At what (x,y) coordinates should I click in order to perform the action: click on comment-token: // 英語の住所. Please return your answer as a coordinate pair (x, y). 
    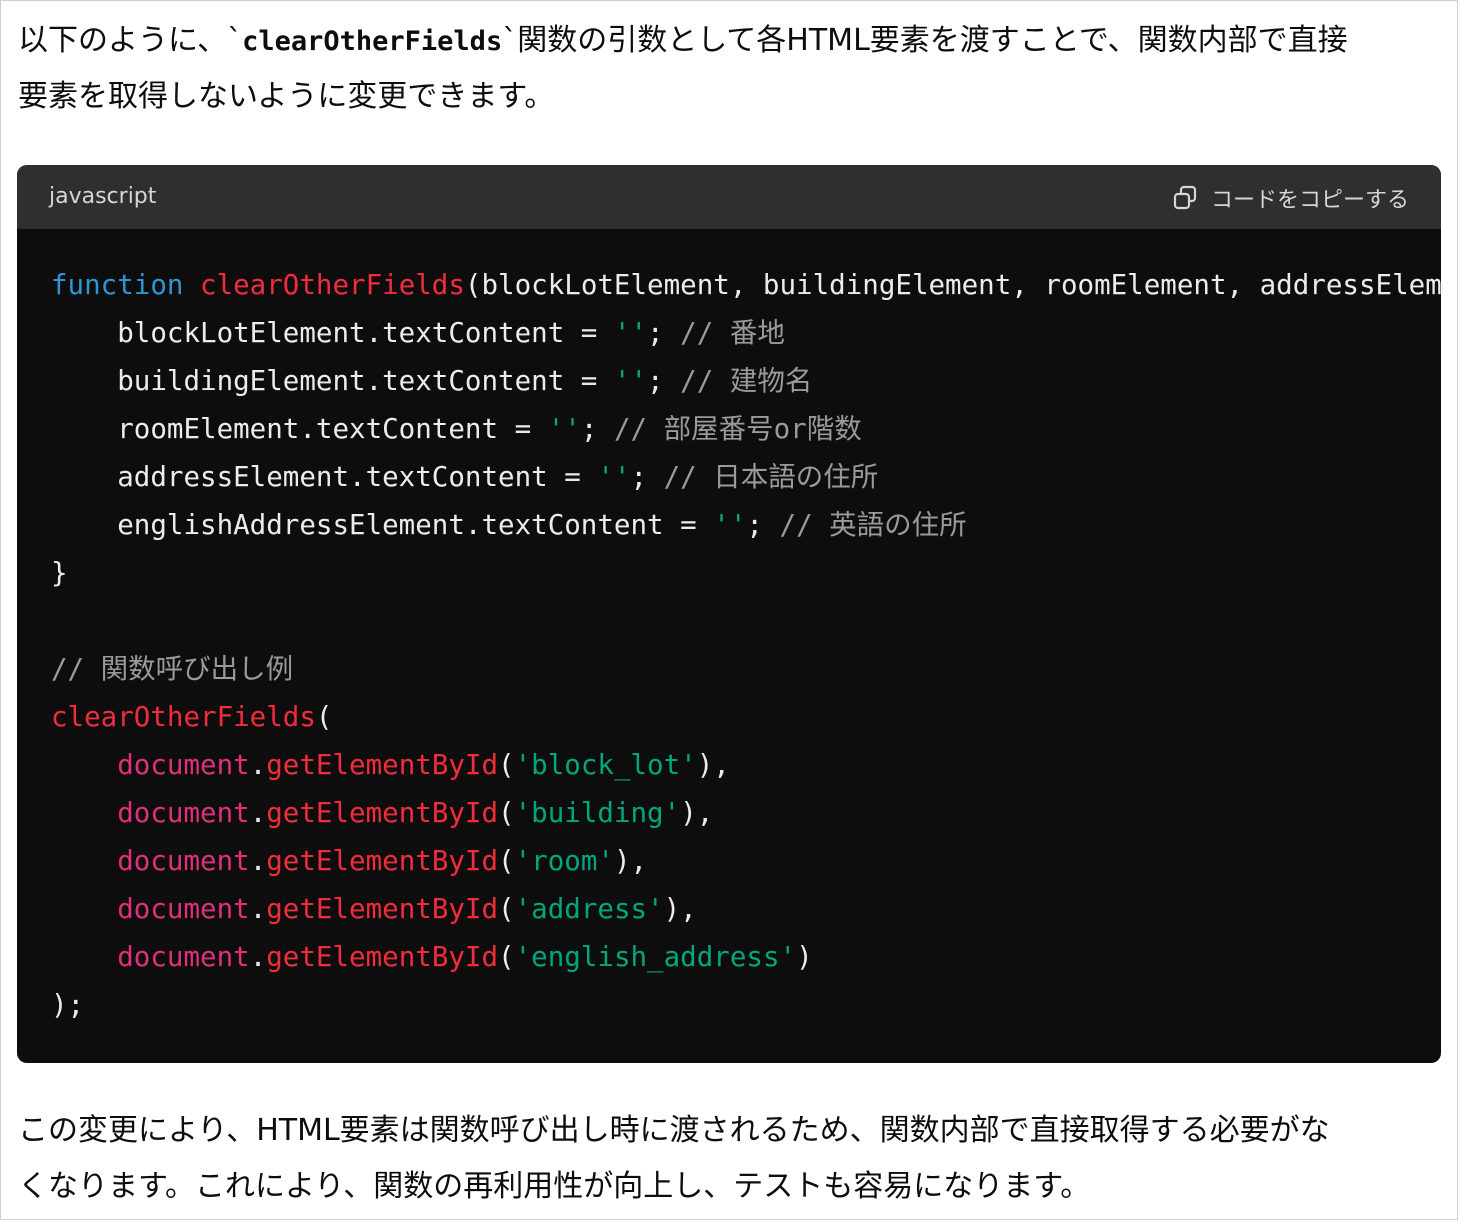
    Looking at the image, I should click on (873, 525).